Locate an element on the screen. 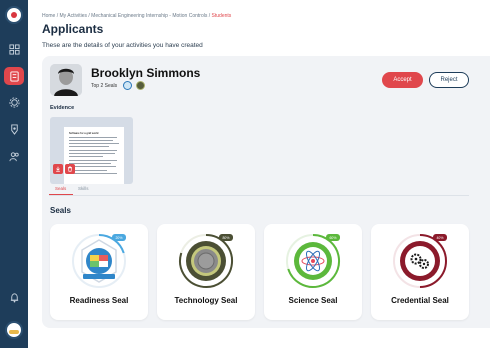  technology-seal-icon is located at coordinates (206, 261).